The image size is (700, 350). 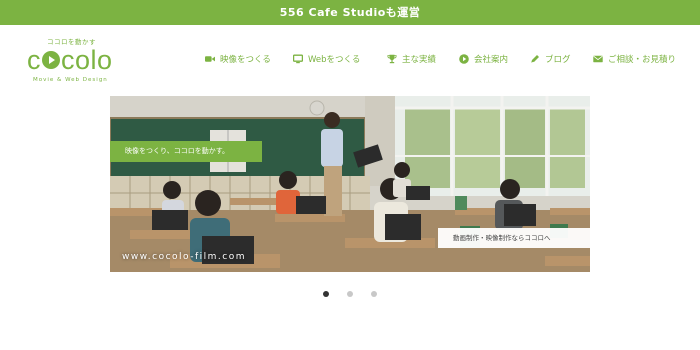 I want to click on nav-item-blog: ブログ, so click(x=550, y=59).